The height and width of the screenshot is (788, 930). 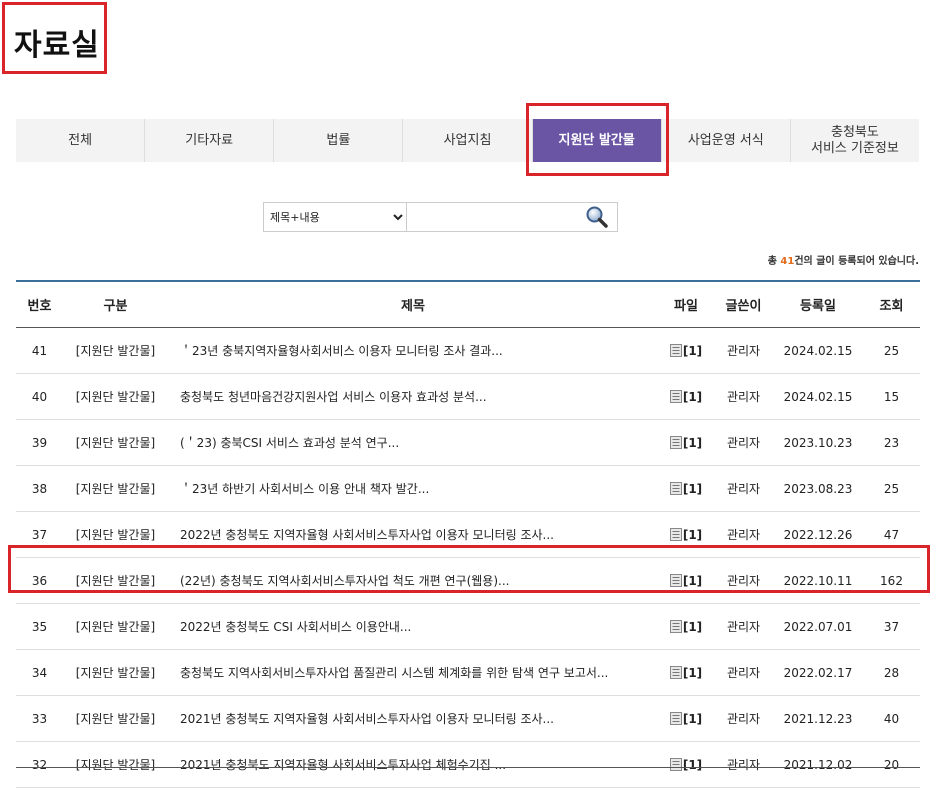 I want to click on row-date: 2022.02.17, so click(x=818, y=672).